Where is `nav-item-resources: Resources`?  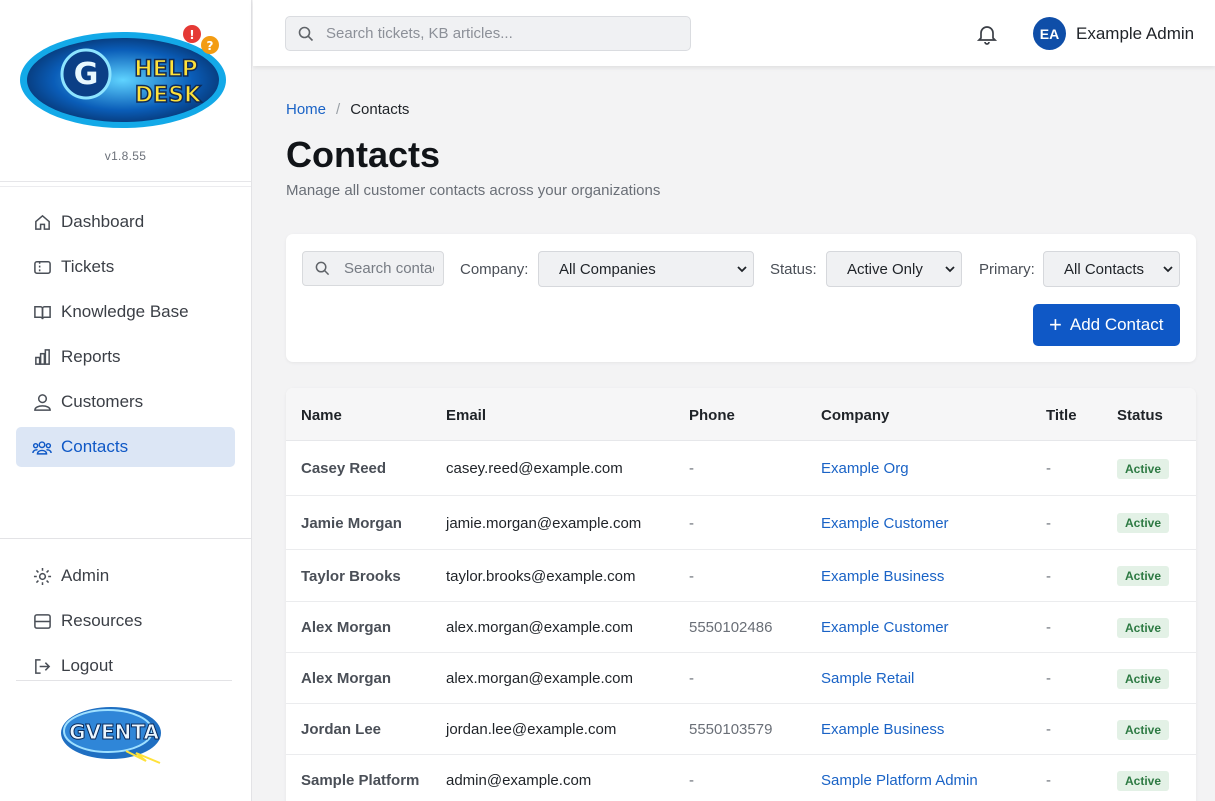 nav-item-resources: Resources is located at coordinates (125, 621).